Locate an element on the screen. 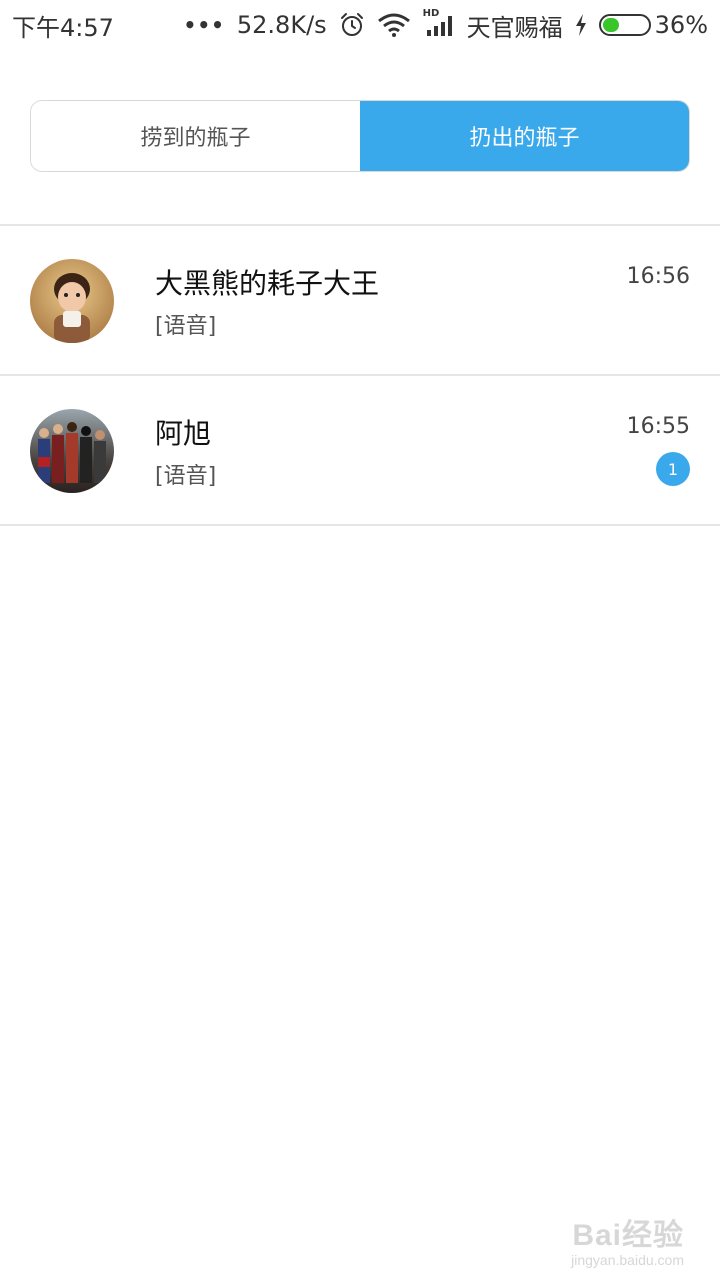  tab-thrown-bottles: 扔出的瓶子 is located at coordinates (524, 136).